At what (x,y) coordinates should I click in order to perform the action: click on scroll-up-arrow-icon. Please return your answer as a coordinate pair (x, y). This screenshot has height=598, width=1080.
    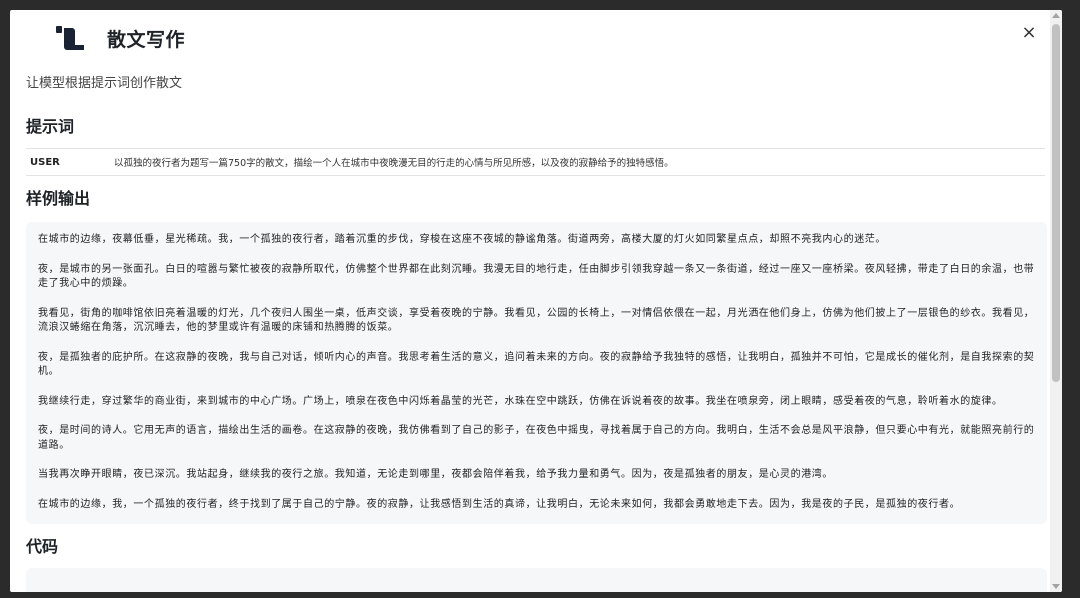
    Looking at the image, I should click on (1056, 15).